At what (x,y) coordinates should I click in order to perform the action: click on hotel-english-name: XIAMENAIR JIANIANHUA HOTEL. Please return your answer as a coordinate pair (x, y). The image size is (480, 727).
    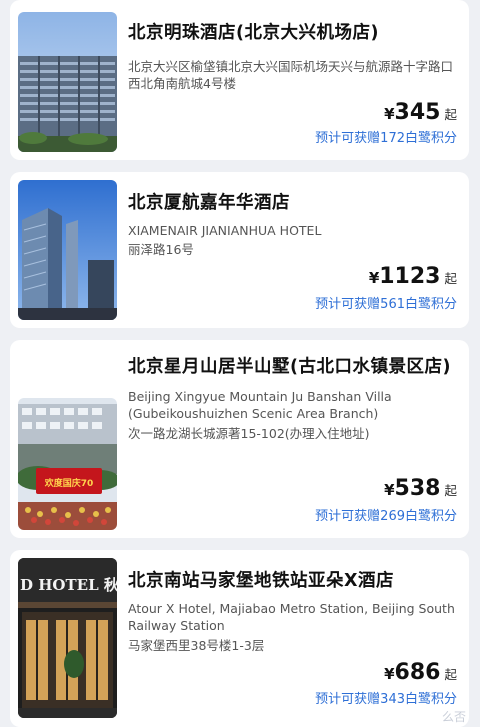
    Looking at the image, I should click on (225, 230).